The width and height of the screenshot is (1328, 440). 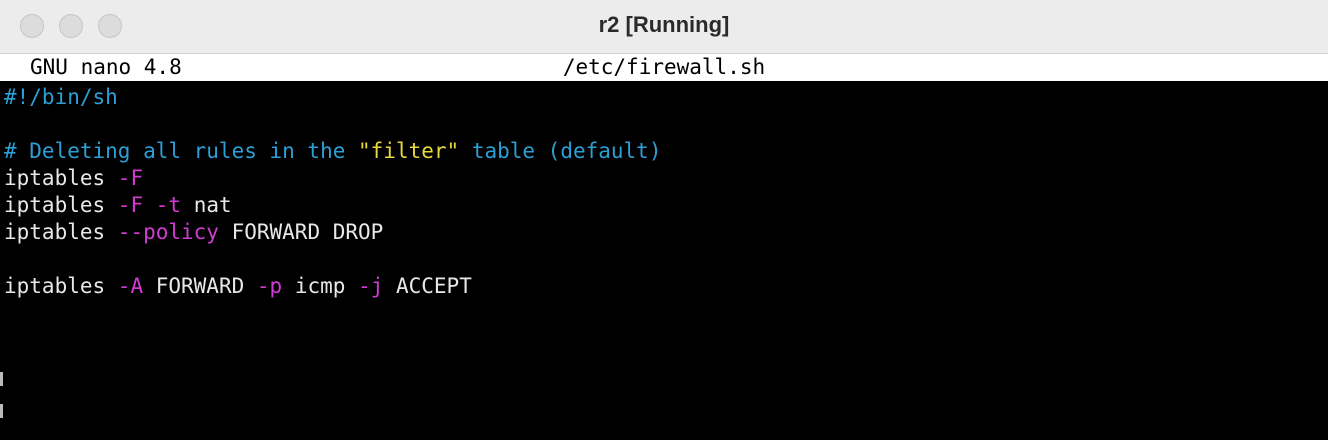 What do you see at coordinates (168, 205) in the screenshot?
I see `option-flag: -t` at bounding box center [168, 205].